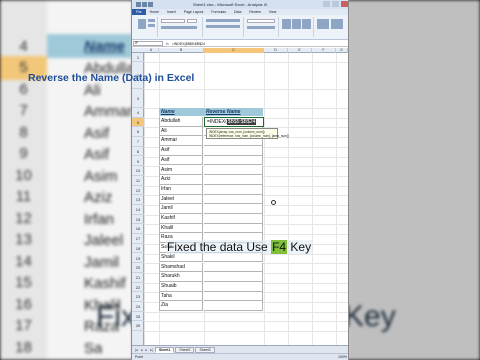  I want to click on ribbon-tab-data: Data, so click(237, 12).